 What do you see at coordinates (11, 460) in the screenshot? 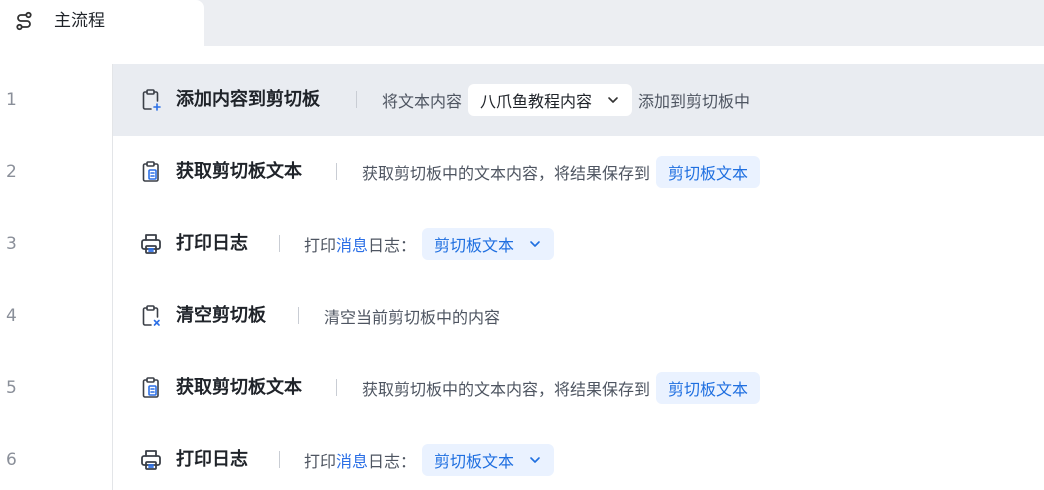
I see `line-number: 6` at bounding box center [11, 460].